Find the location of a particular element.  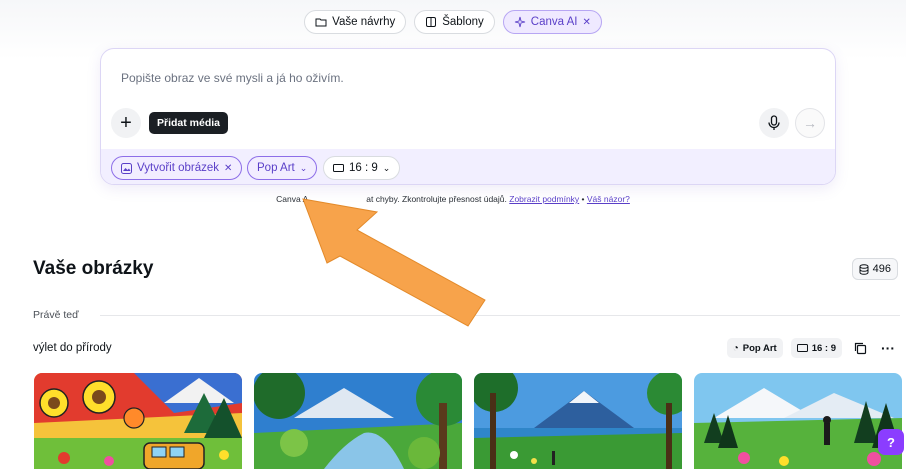

help-button: ? is located at coordinates (891, 442).